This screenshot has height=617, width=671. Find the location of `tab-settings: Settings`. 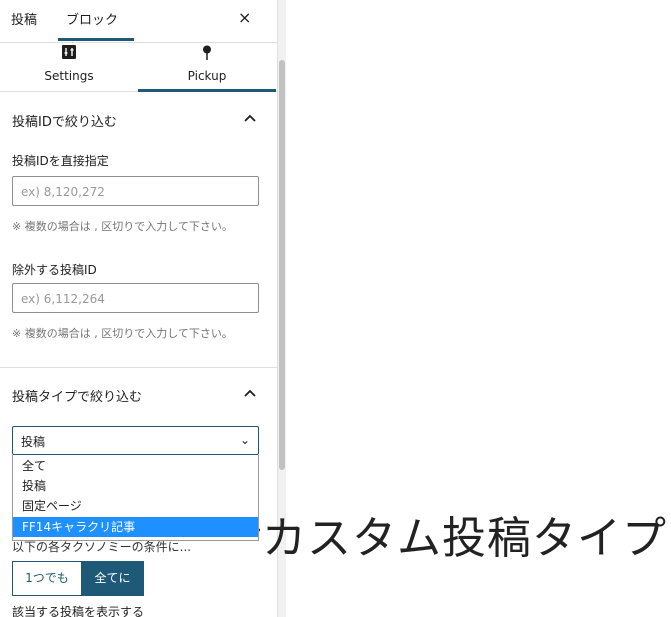

tab-settings: Settings is located at coordinates (69, 67).